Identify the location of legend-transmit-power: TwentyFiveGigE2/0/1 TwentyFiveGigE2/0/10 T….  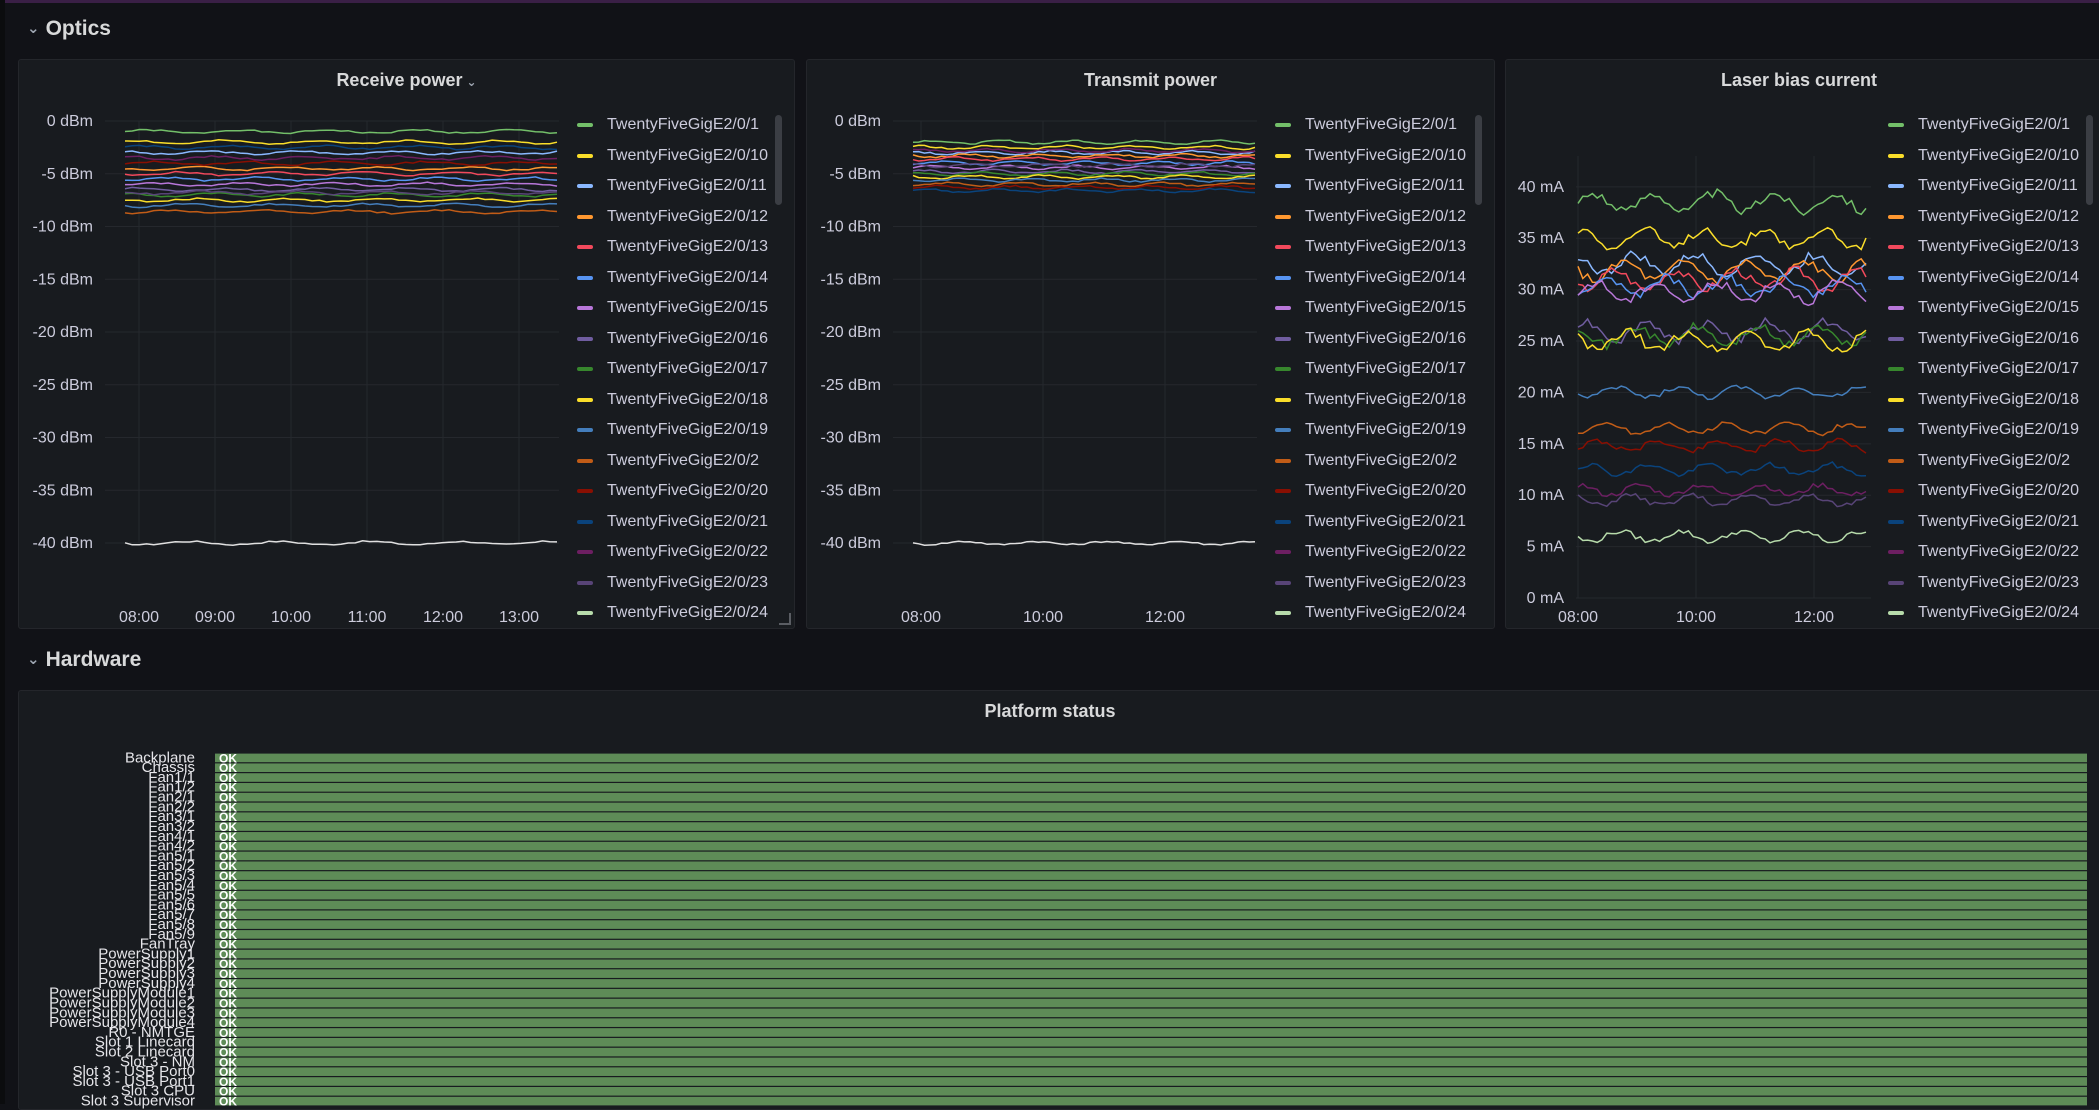
(1377, 365).